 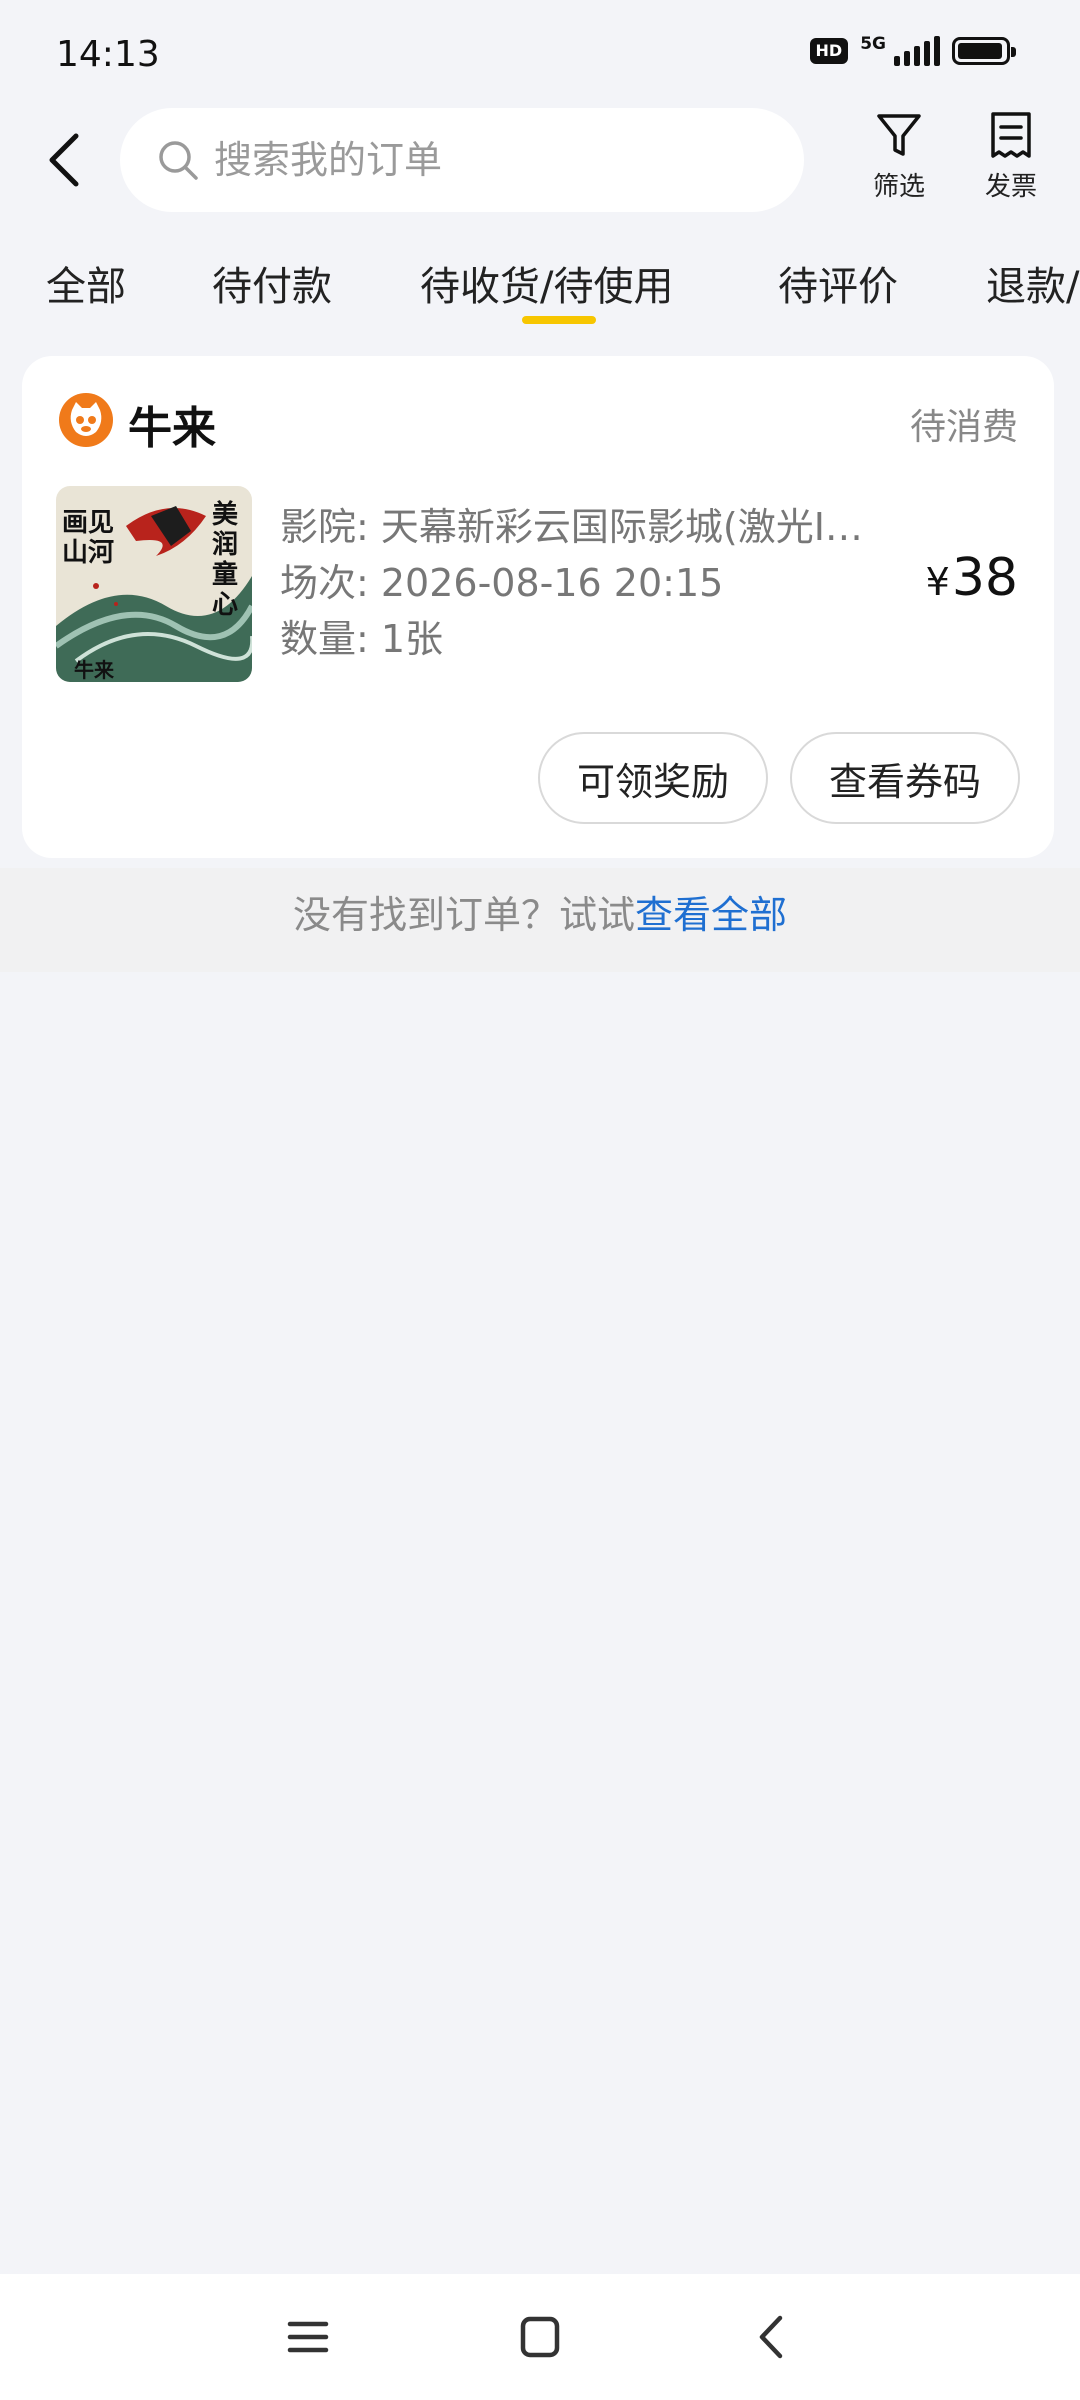 I want to click on search-input, so click(x=474, y=160).